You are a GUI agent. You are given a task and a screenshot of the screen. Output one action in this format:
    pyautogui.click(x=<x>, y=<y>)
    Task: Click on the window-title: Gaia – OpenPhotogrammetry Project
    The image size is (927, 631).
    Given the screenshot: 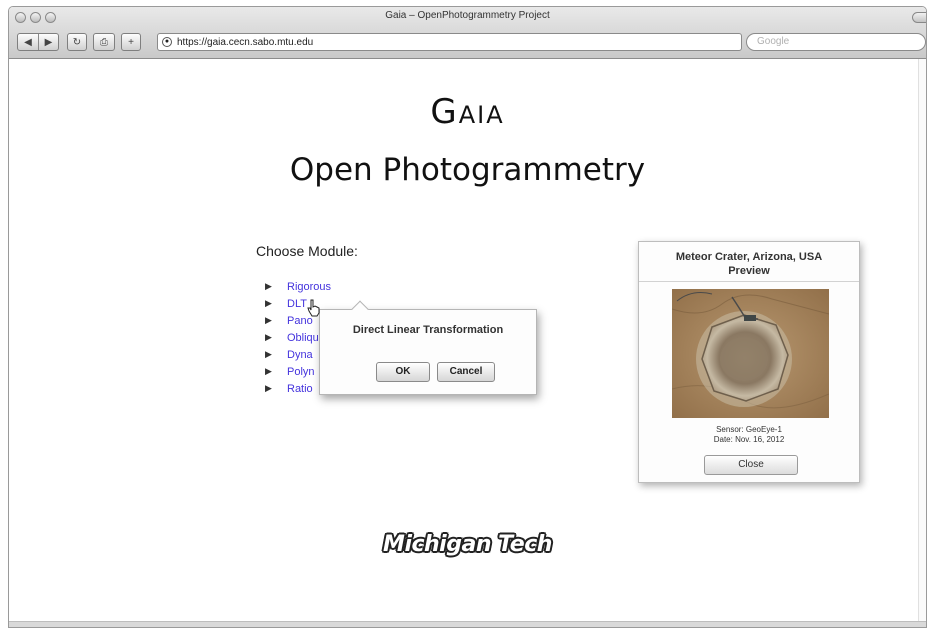 What is the action you would take?
    pyautogui.click(x=467, y=15)
    